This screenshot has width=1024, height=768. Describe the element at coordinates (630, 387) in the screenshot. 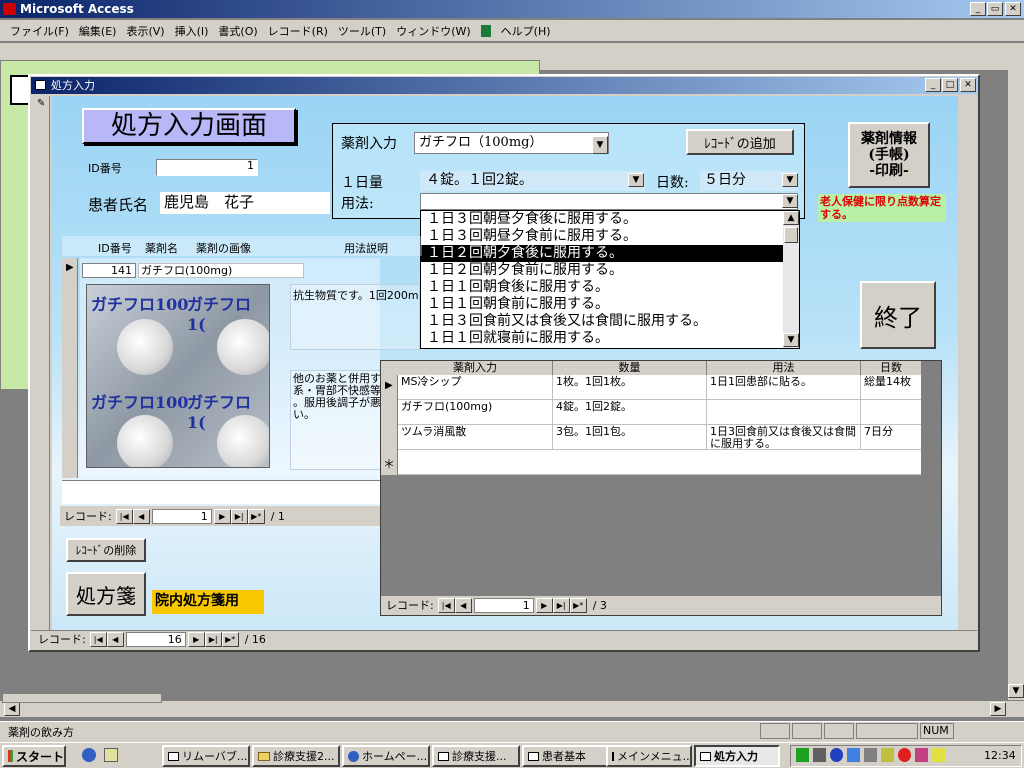

I see `grid-cell-qty: 1枚。1回1枚。` at that location.